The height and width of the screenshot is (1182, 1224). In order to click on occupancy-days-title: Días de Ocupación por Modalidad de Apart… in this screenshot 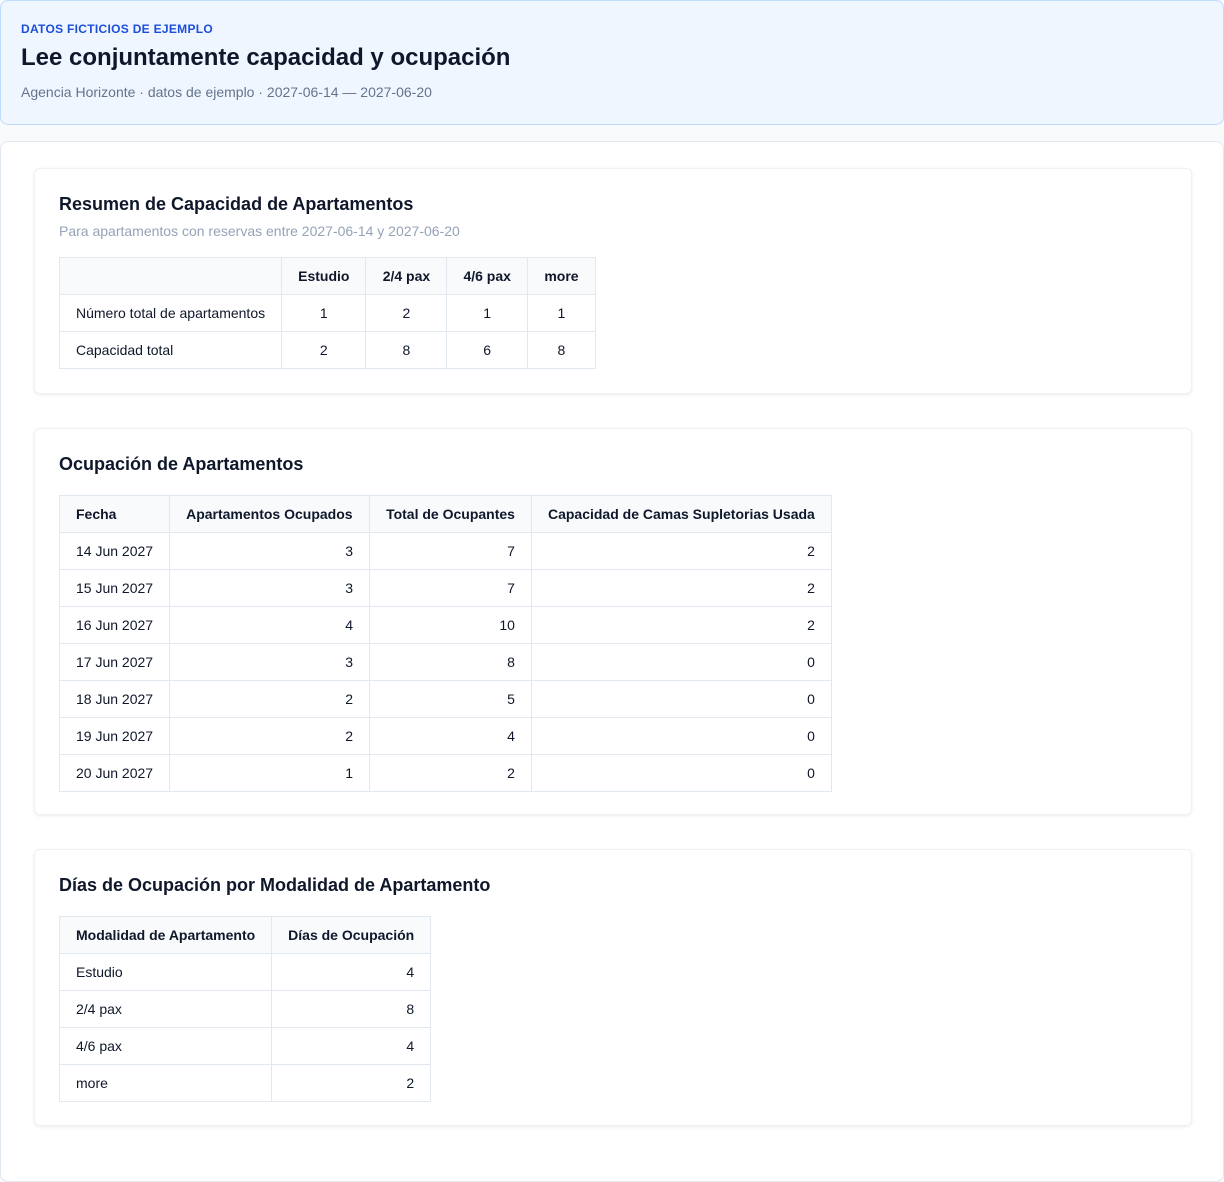, I will do `click(275, 885)`.